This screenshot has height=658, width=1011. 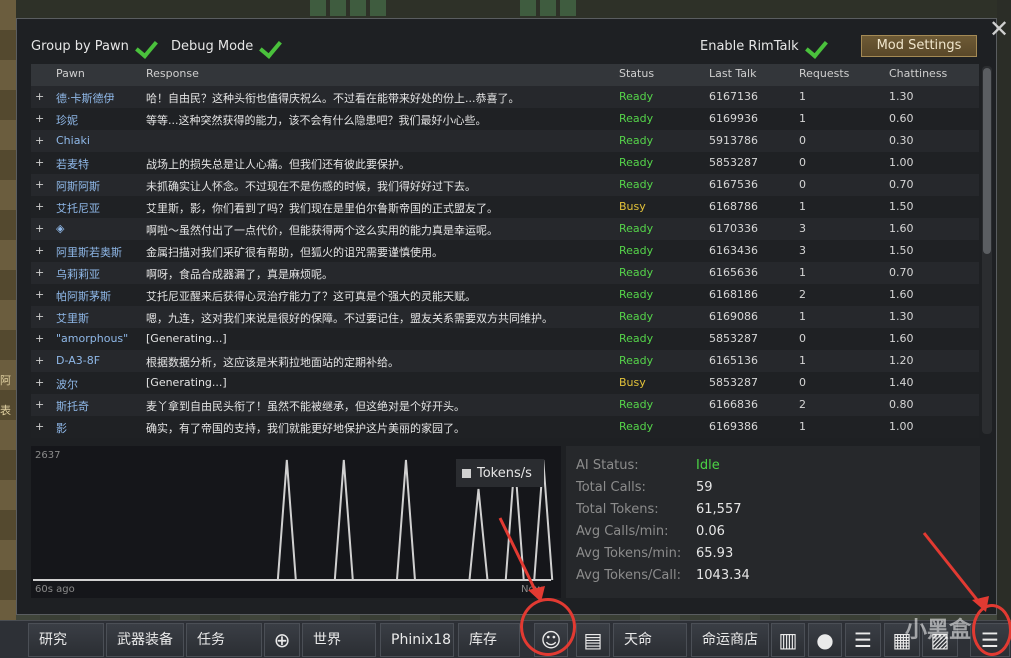 What do you see at coordinates (536, 594) in the screenshot?
I see `annotation-arrowhead` at bounding box center [536, 594].